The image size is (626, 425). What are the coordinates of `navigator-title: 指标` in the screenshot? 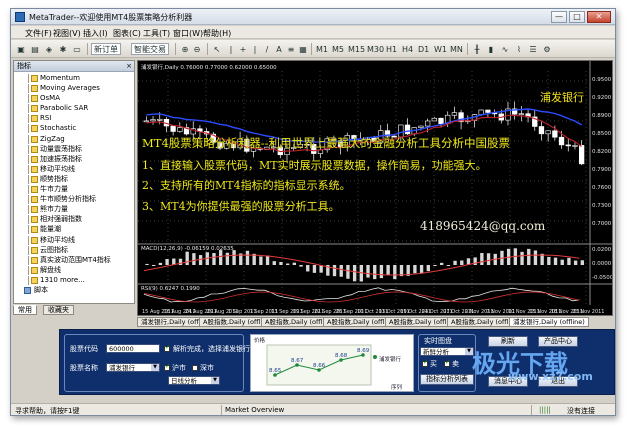 It's located at (24, 66).